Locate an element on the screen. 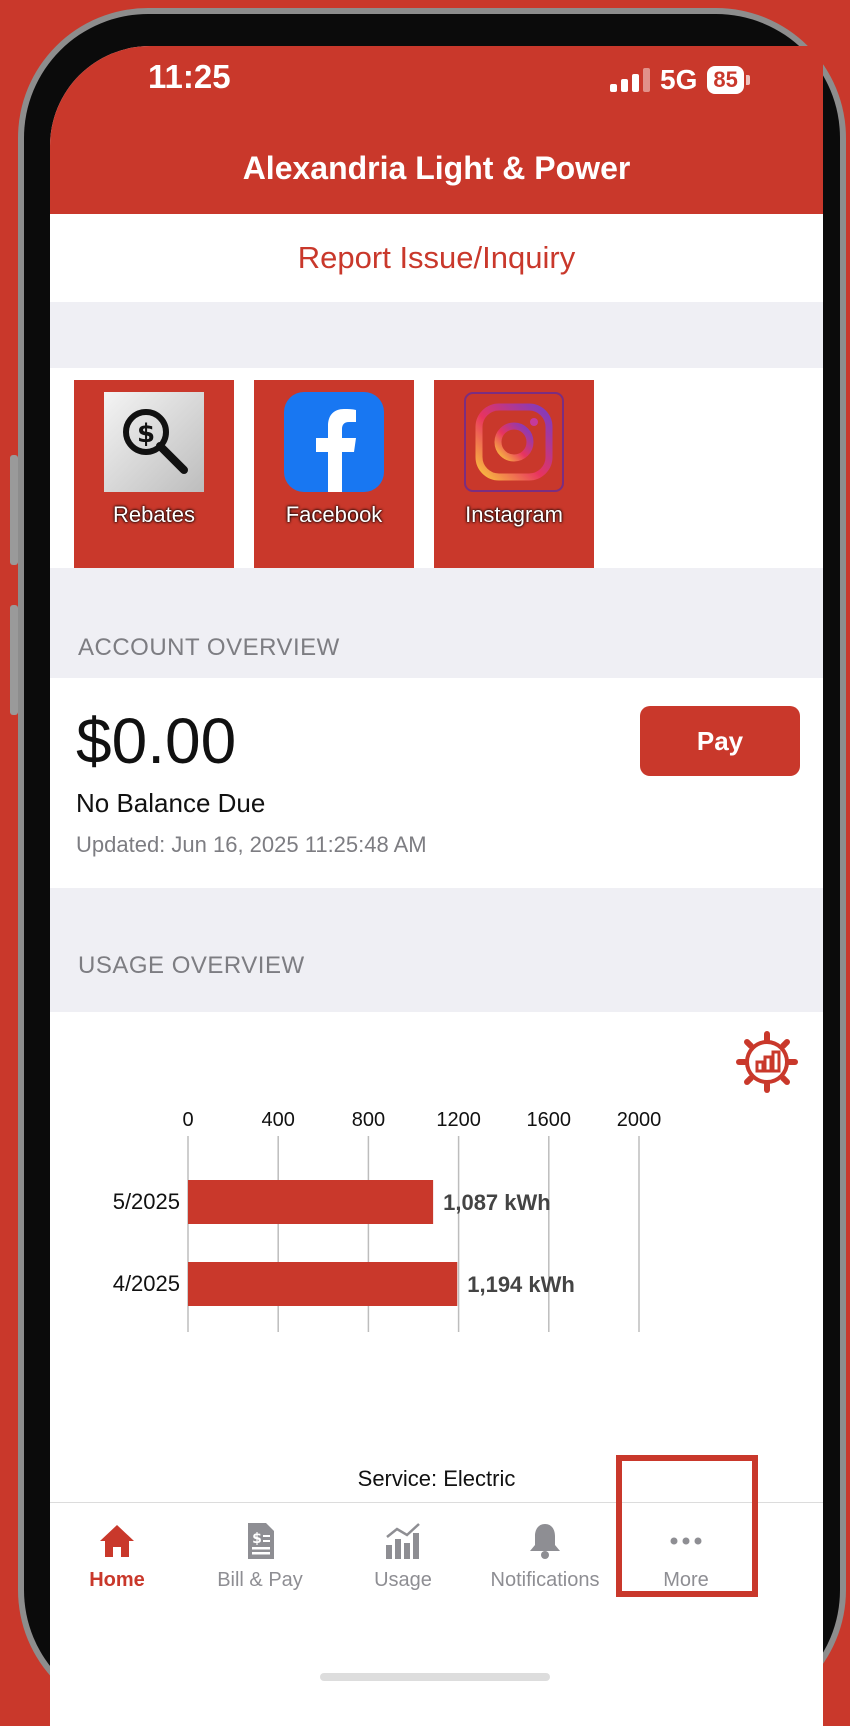 This screenshot has width=850, height=1726. tab-usage: Usage is located at coordinates (403, 1563).